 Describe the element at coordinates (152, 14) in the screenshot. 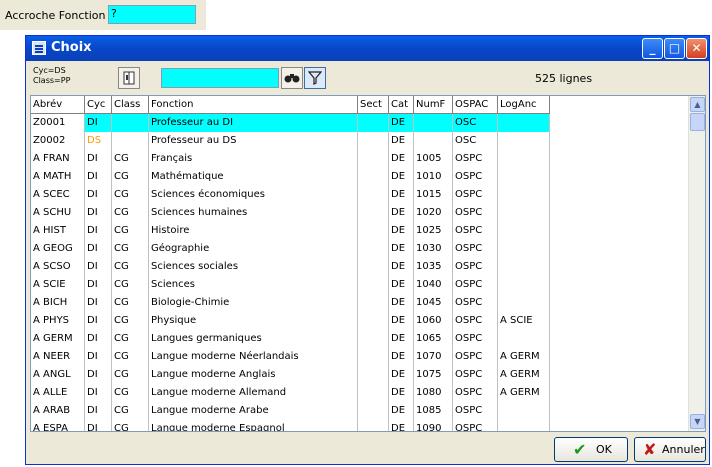

I see `accroche-input: ?` at that location.